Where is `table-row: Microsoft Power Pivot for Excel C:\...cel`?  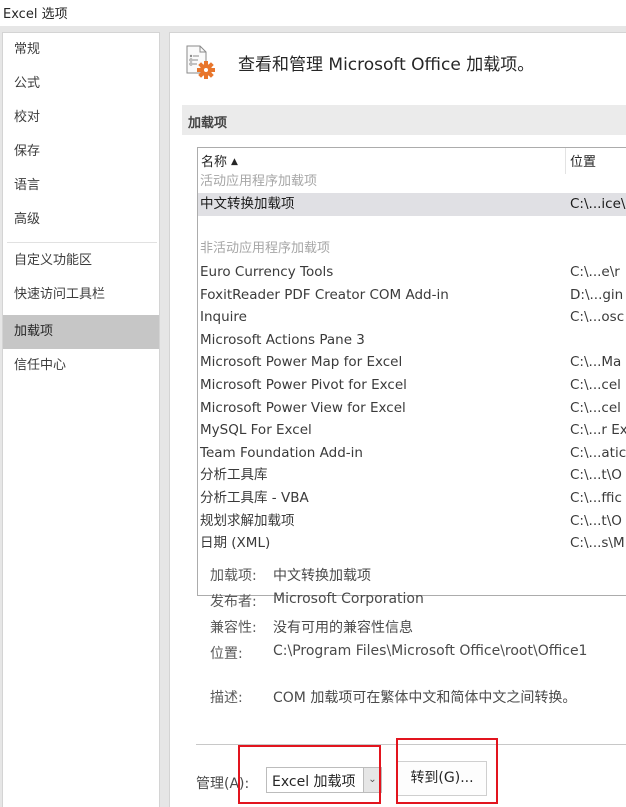
table-row: Microsoft Power Pivot for Excel C:\...cel is located at coordinates (412, 385).